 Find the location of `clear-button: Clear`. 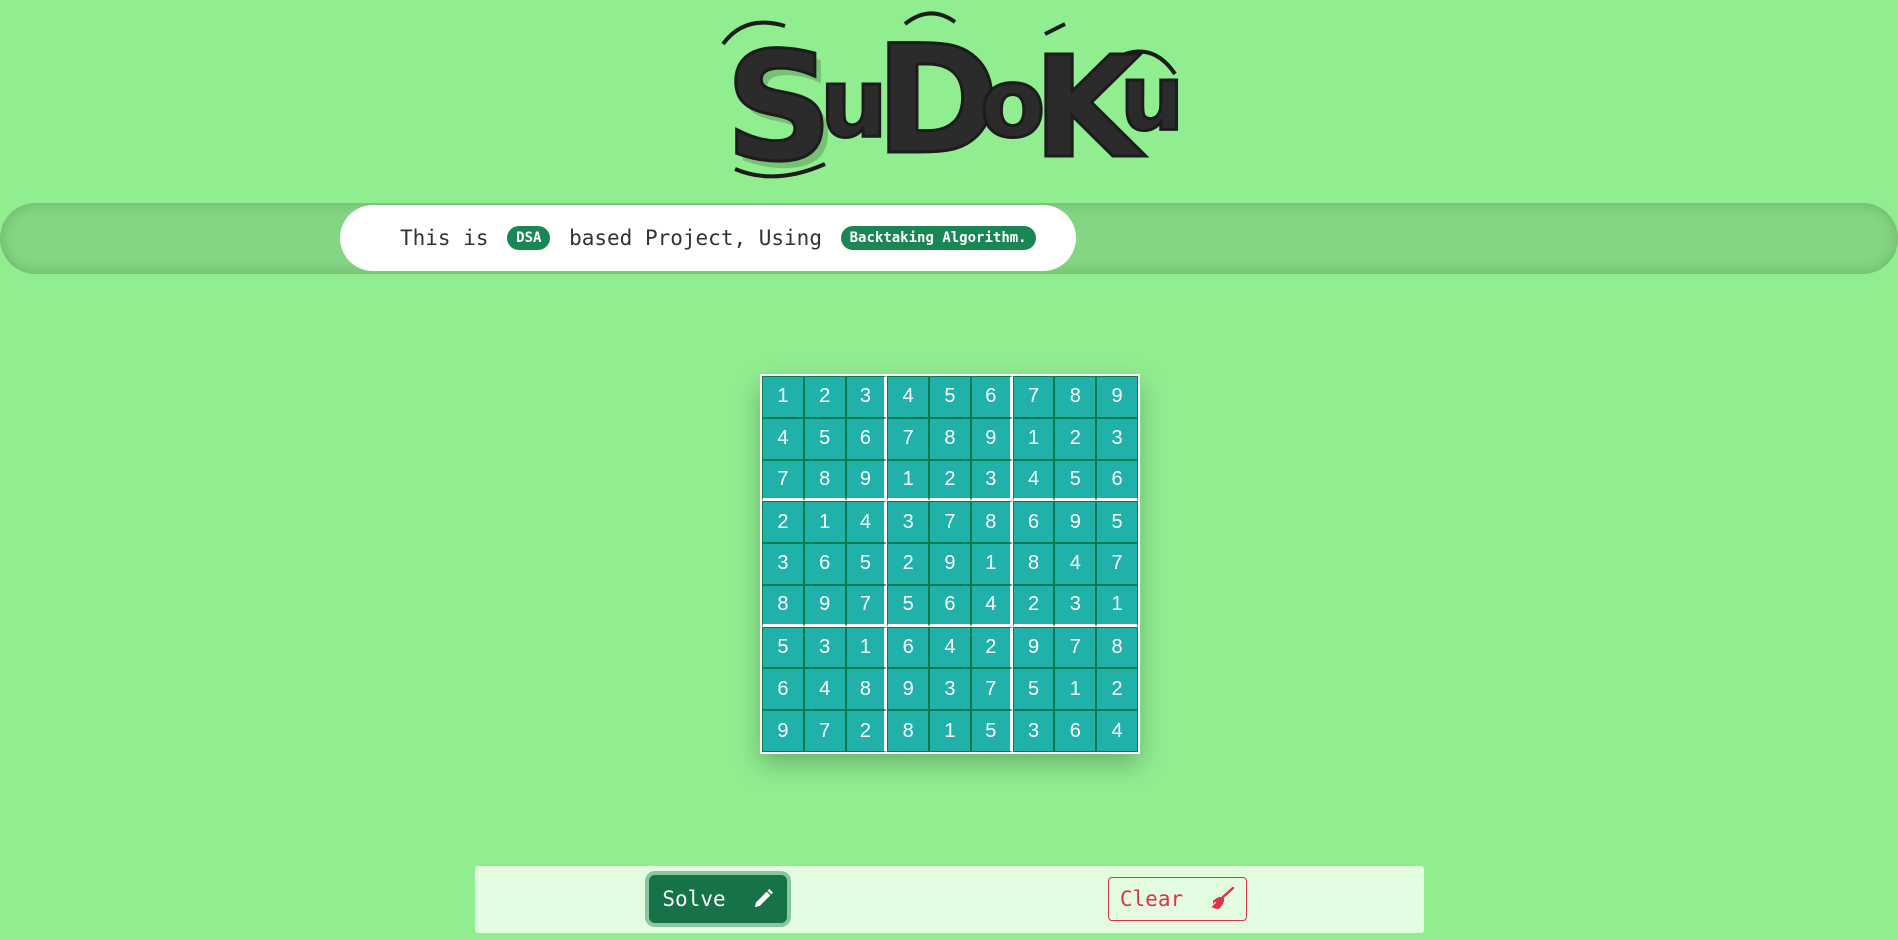

clear-button: Clear is located at coordinates (1177, 899).